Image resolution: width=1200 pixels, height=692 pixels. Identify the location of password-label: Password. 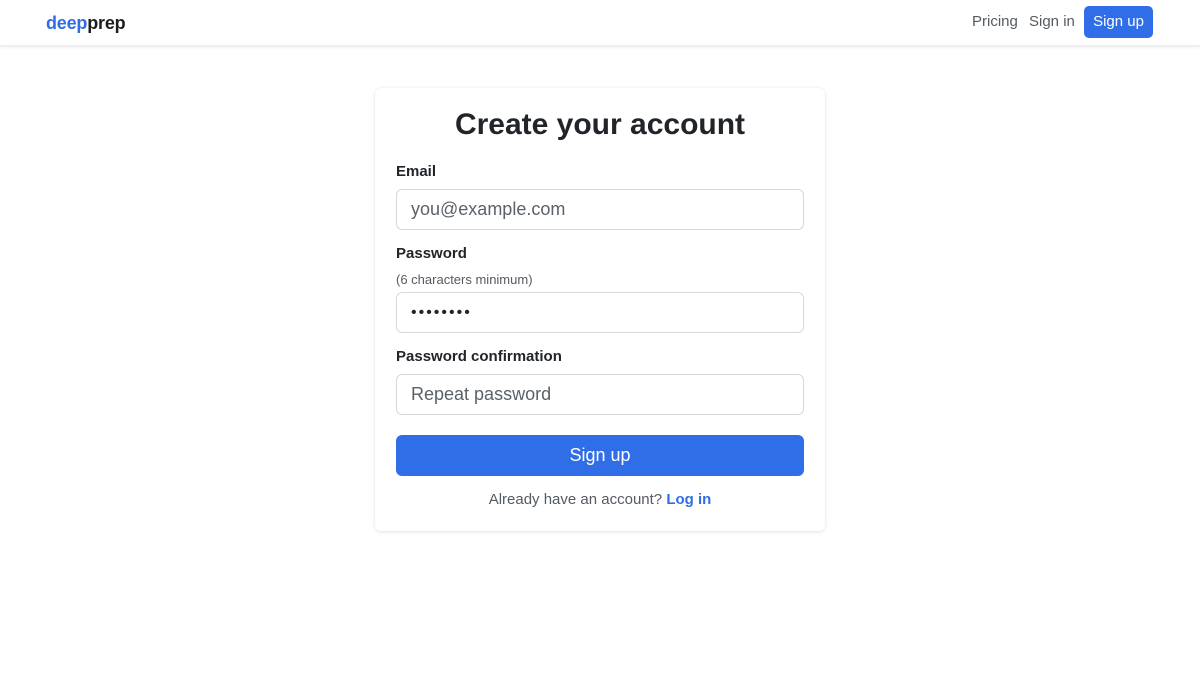
(431, 253).